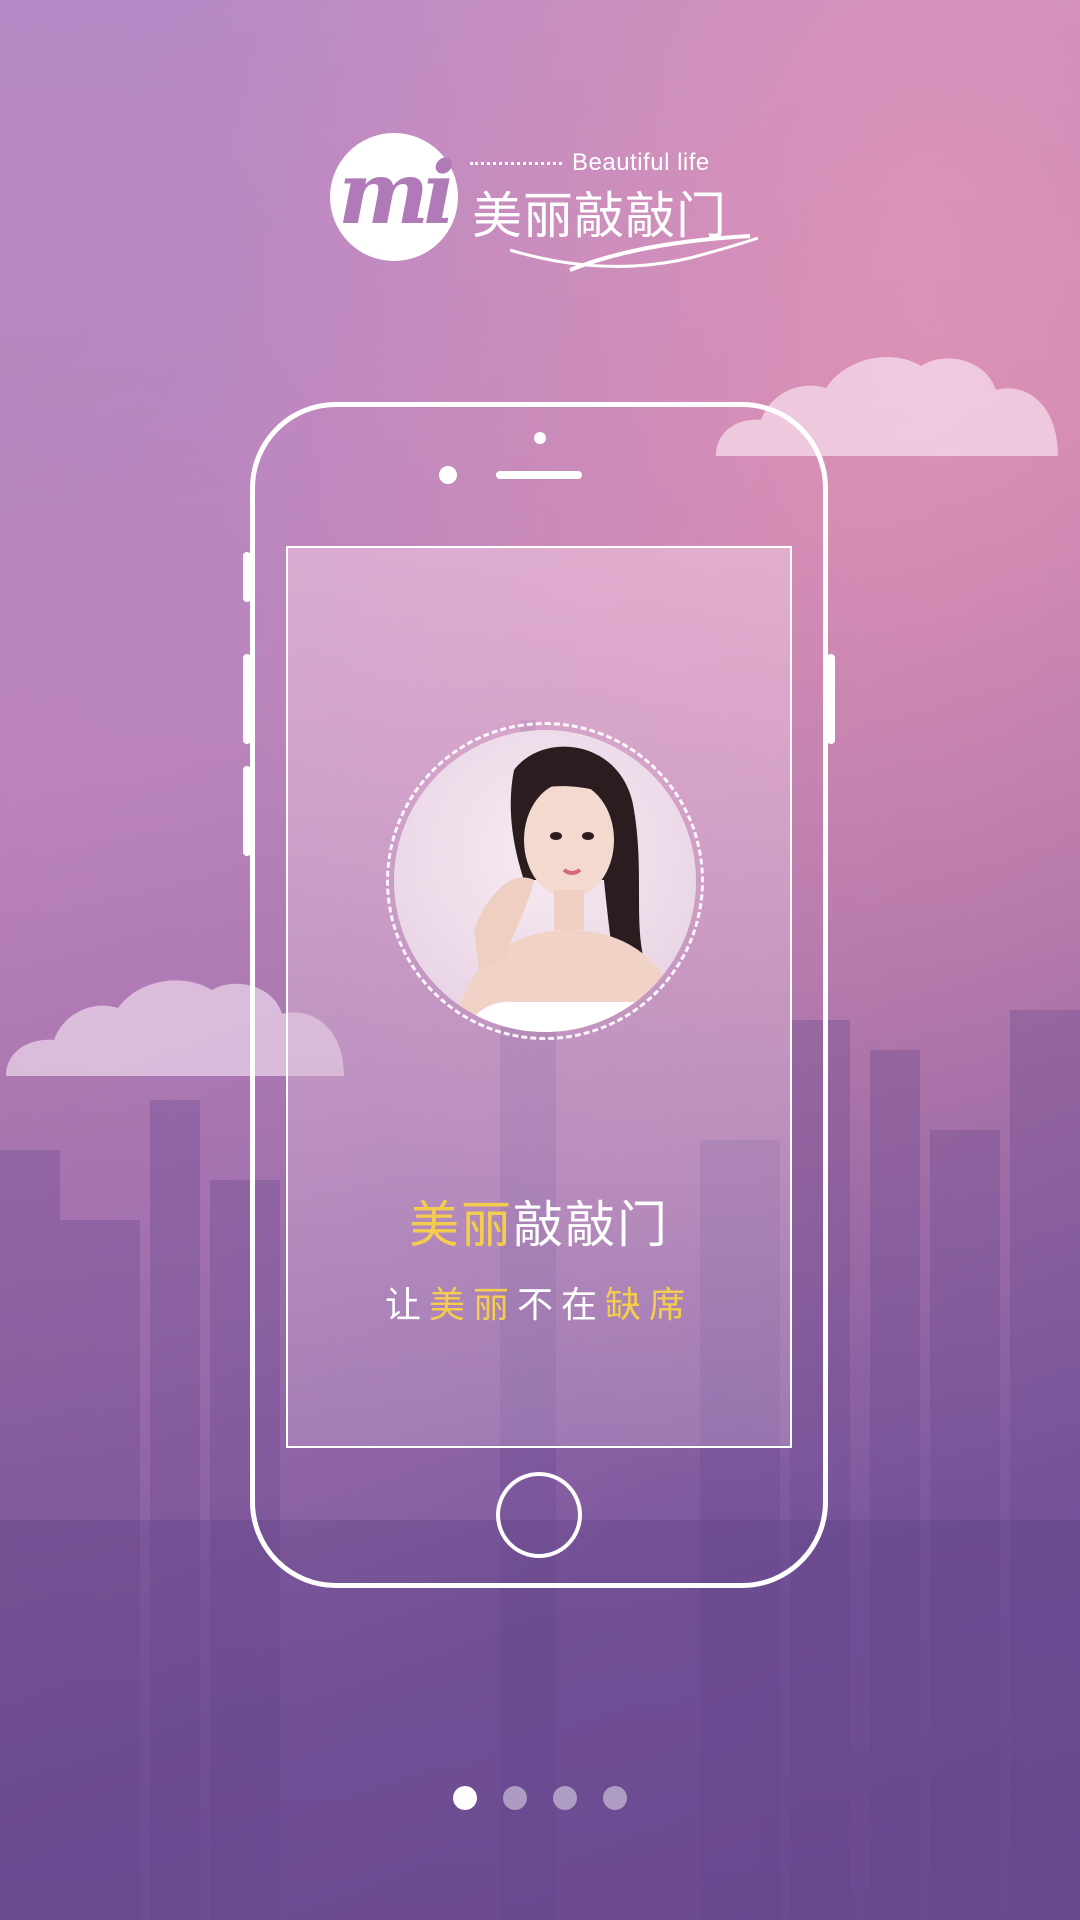 This screenshot has height=1920, width=1080. Describe the element at coordinates (831, 699) in the screenshot. I see `phone-power-button` at that location.